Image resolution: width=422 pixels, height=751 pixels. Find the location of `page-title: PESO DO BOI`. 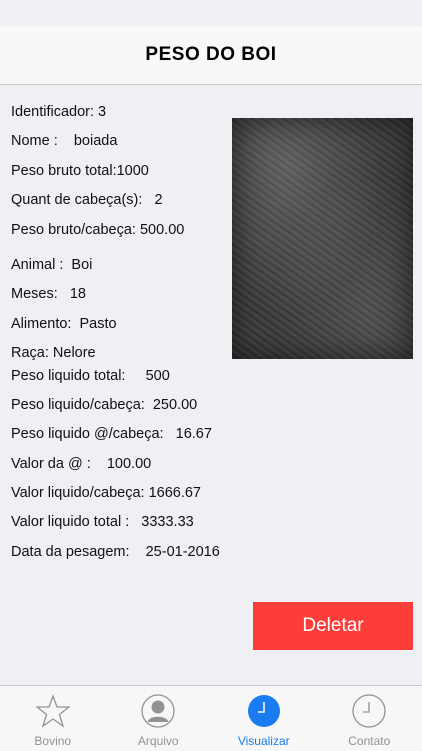

page-title: PESO DO BOI is located at coordinates (210, 55).